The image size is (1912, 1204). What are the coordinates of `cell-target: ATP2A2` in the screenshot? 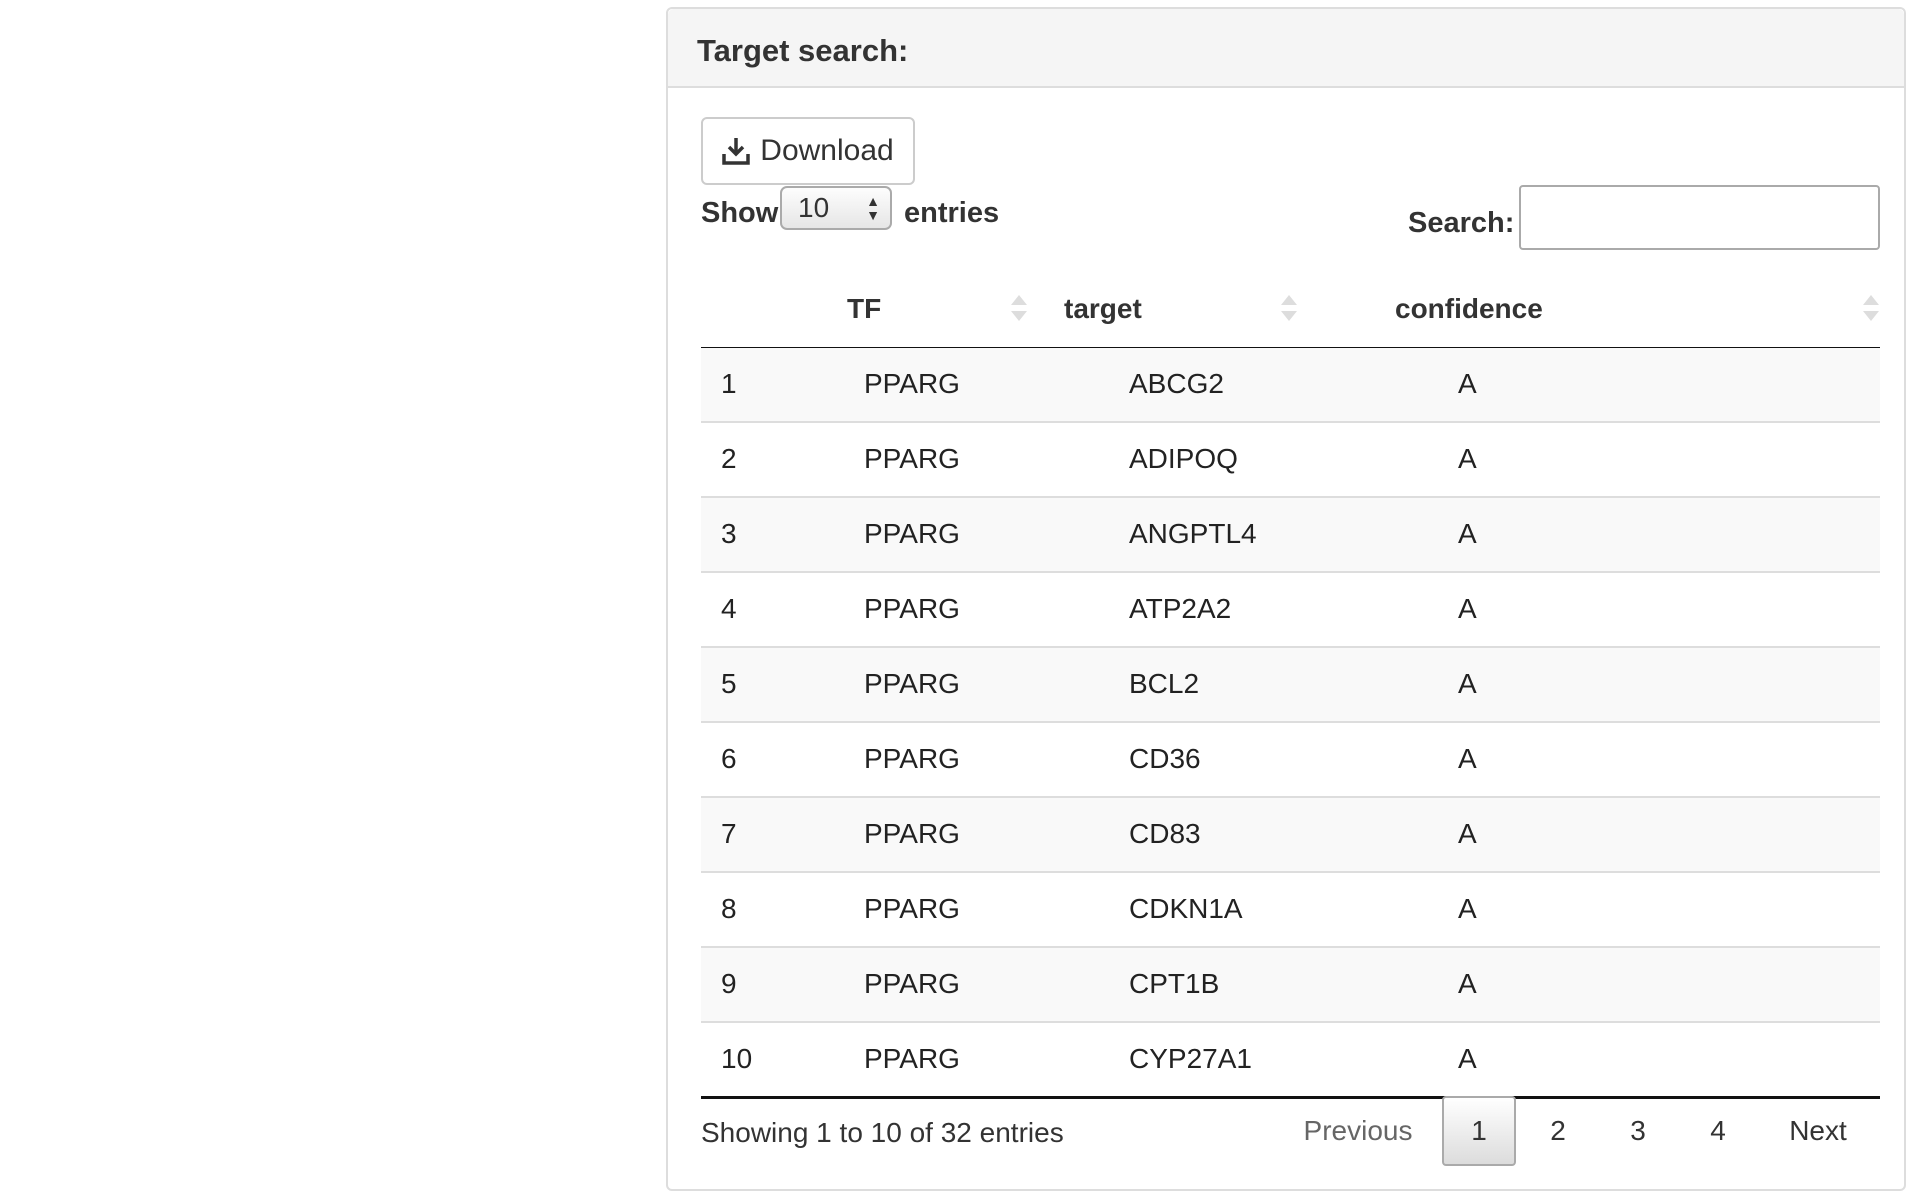 It's located at (1180, 608).